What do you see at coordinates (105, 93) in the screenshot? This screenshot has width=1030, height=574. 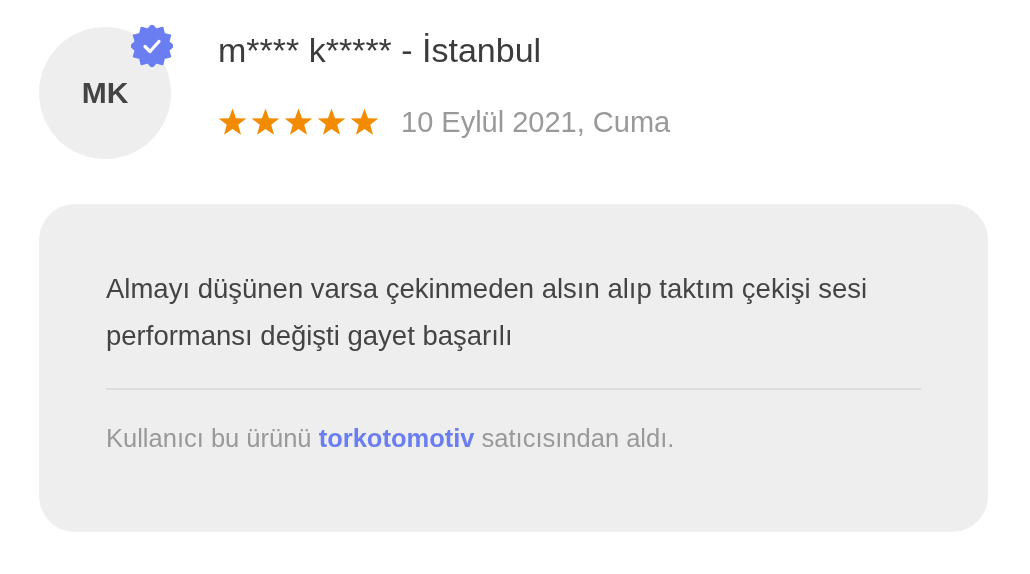 I see `avatar: MK` at bounding box center [105, 93].